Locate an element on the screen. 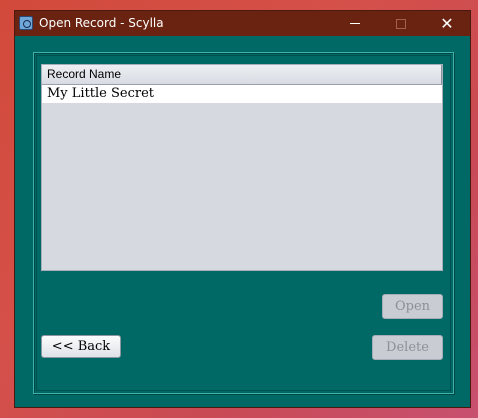  minimize-button is located at coordinates (355, 23).